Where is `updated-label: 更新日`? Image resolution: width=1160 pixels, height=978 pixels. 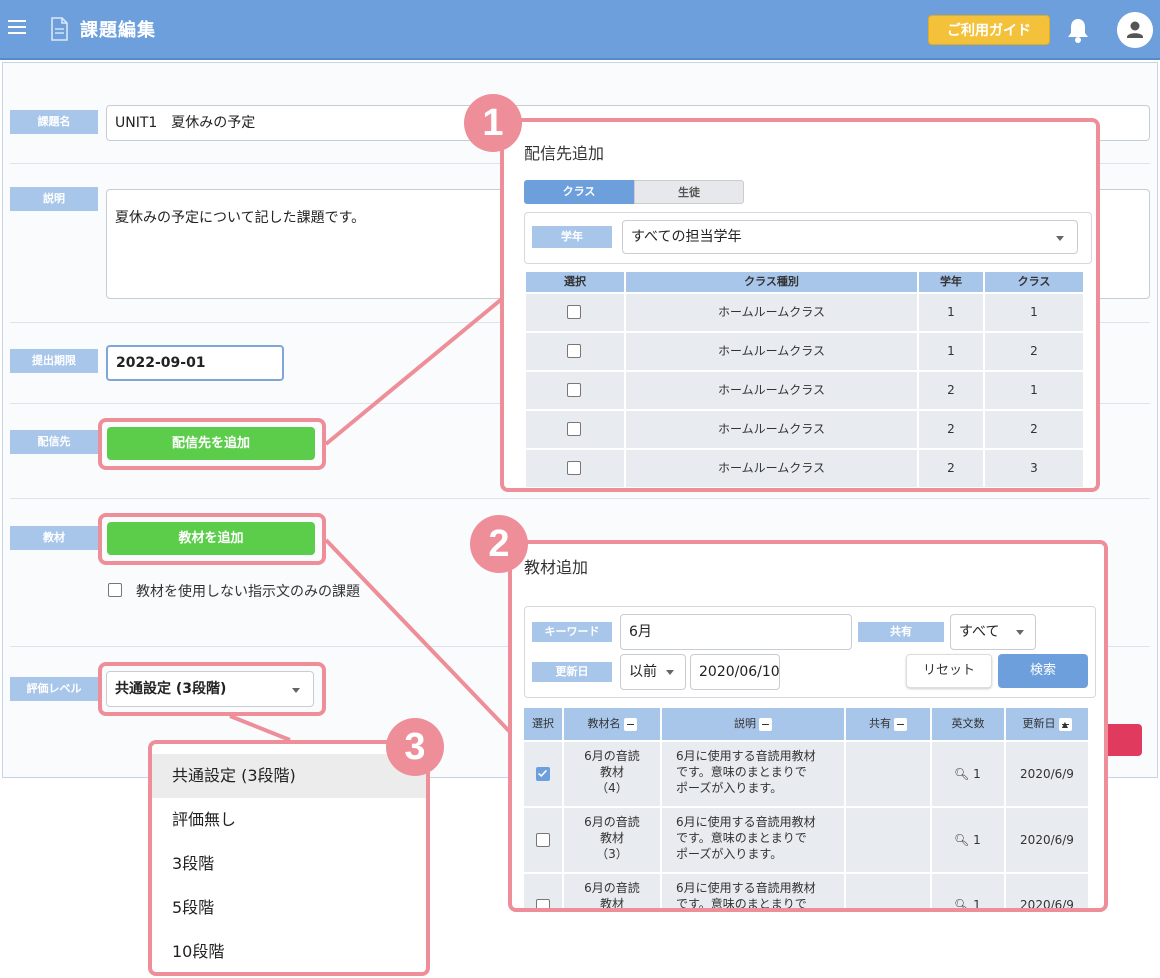 updated-label: 更新日 is located at coordinates (572, 672).